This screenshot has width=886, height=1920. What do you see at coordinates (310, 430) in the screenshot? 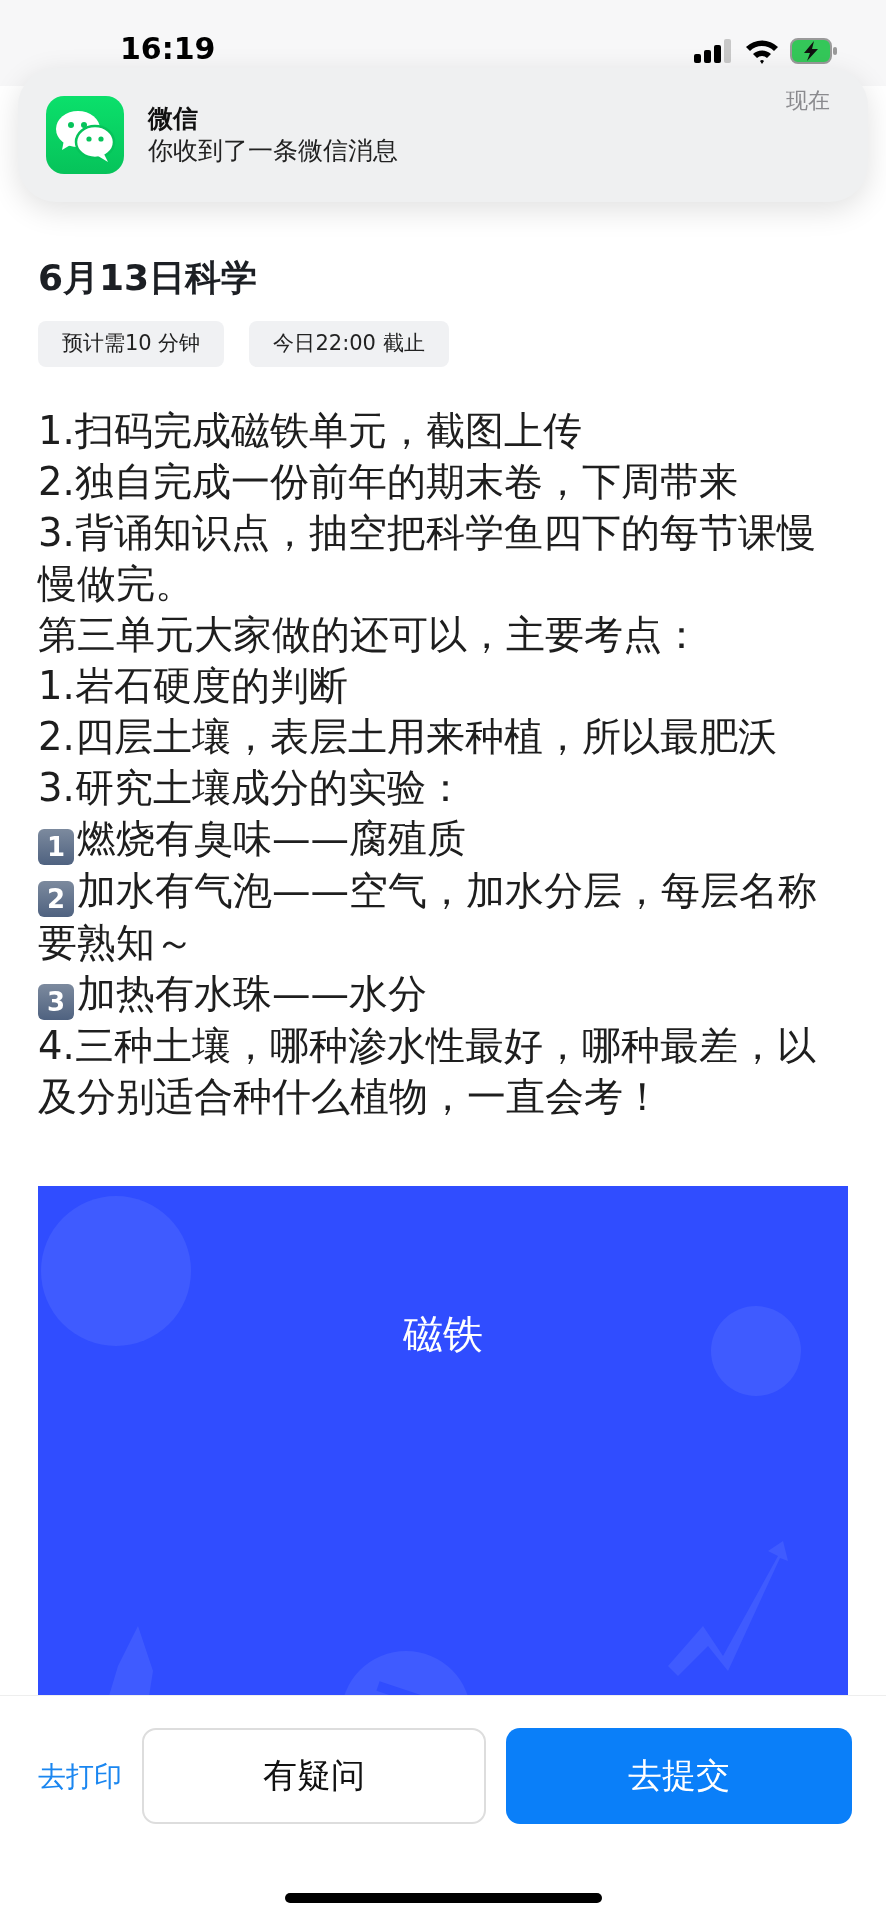
I see `instruction-text: 1.扫码完成磁铁单元，截图上传` at bounding box center [310, 430].